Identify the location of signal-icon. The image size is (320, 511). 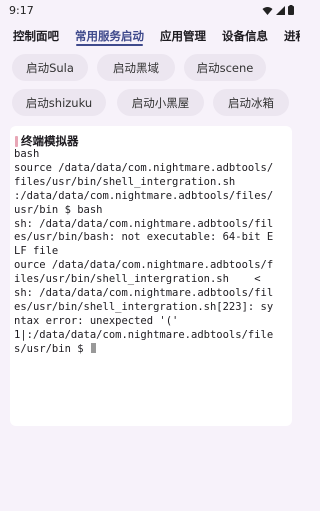
(280, 10).